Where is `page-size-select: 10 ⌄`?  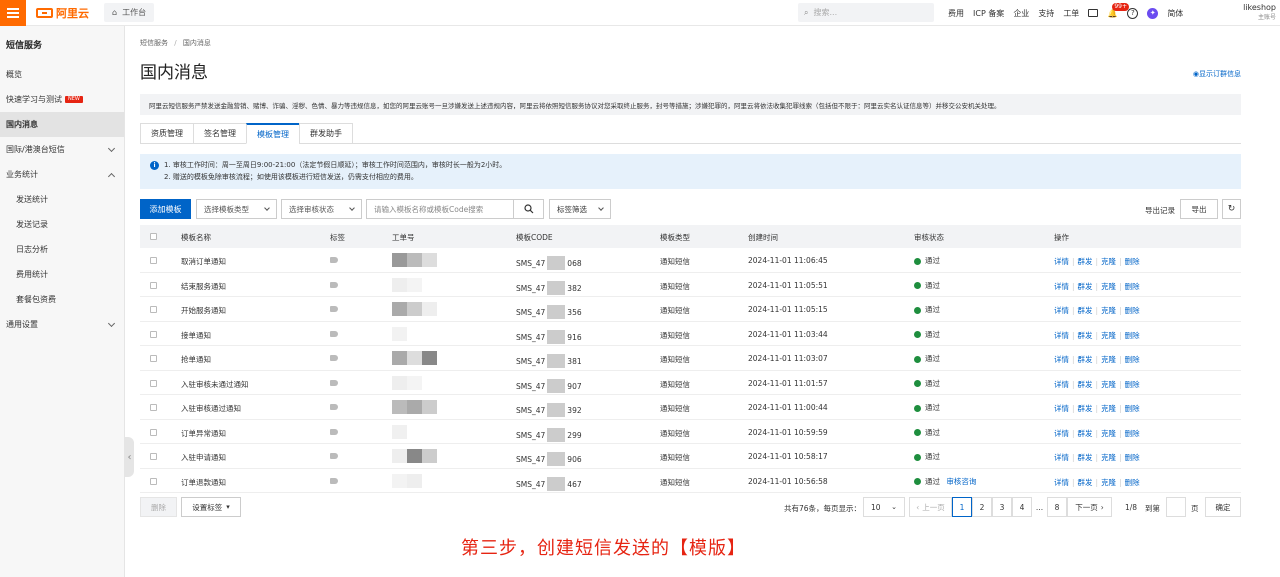
page-size-select: 10 ⌄ is located at coordinates (884, 507).